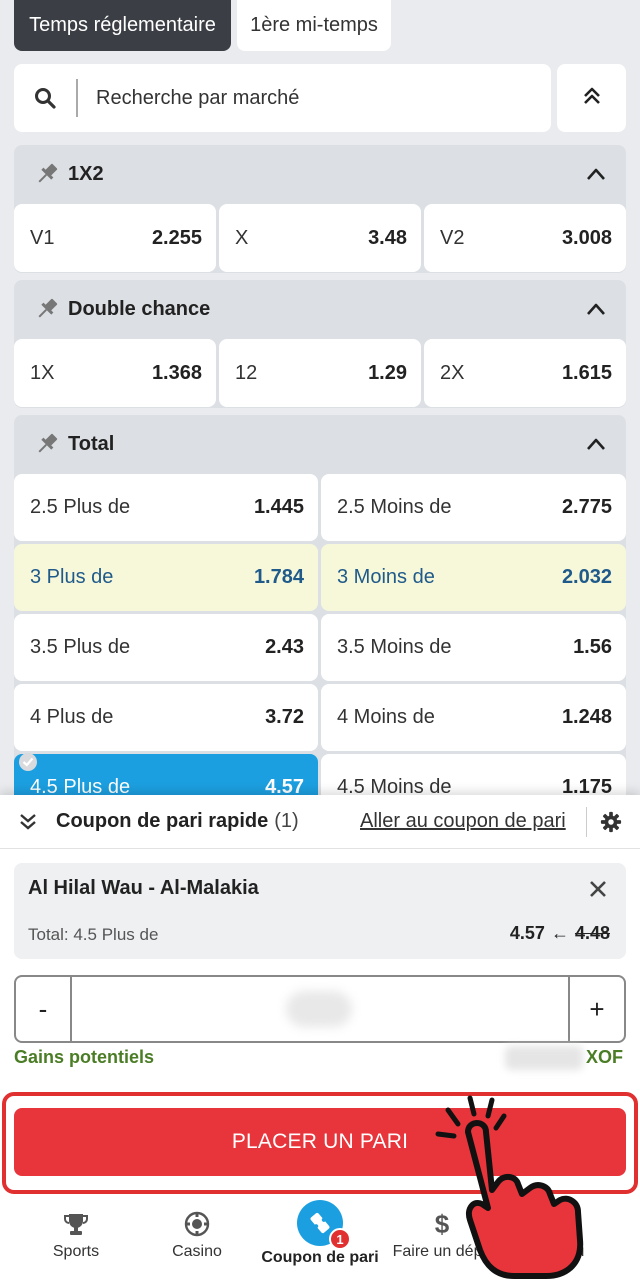 The image size is (640, 1280). Describe the element at coordinates (473, 647) in the screenshot. I see `odd-cell: 3.5 Moins de 1.56` at that location.